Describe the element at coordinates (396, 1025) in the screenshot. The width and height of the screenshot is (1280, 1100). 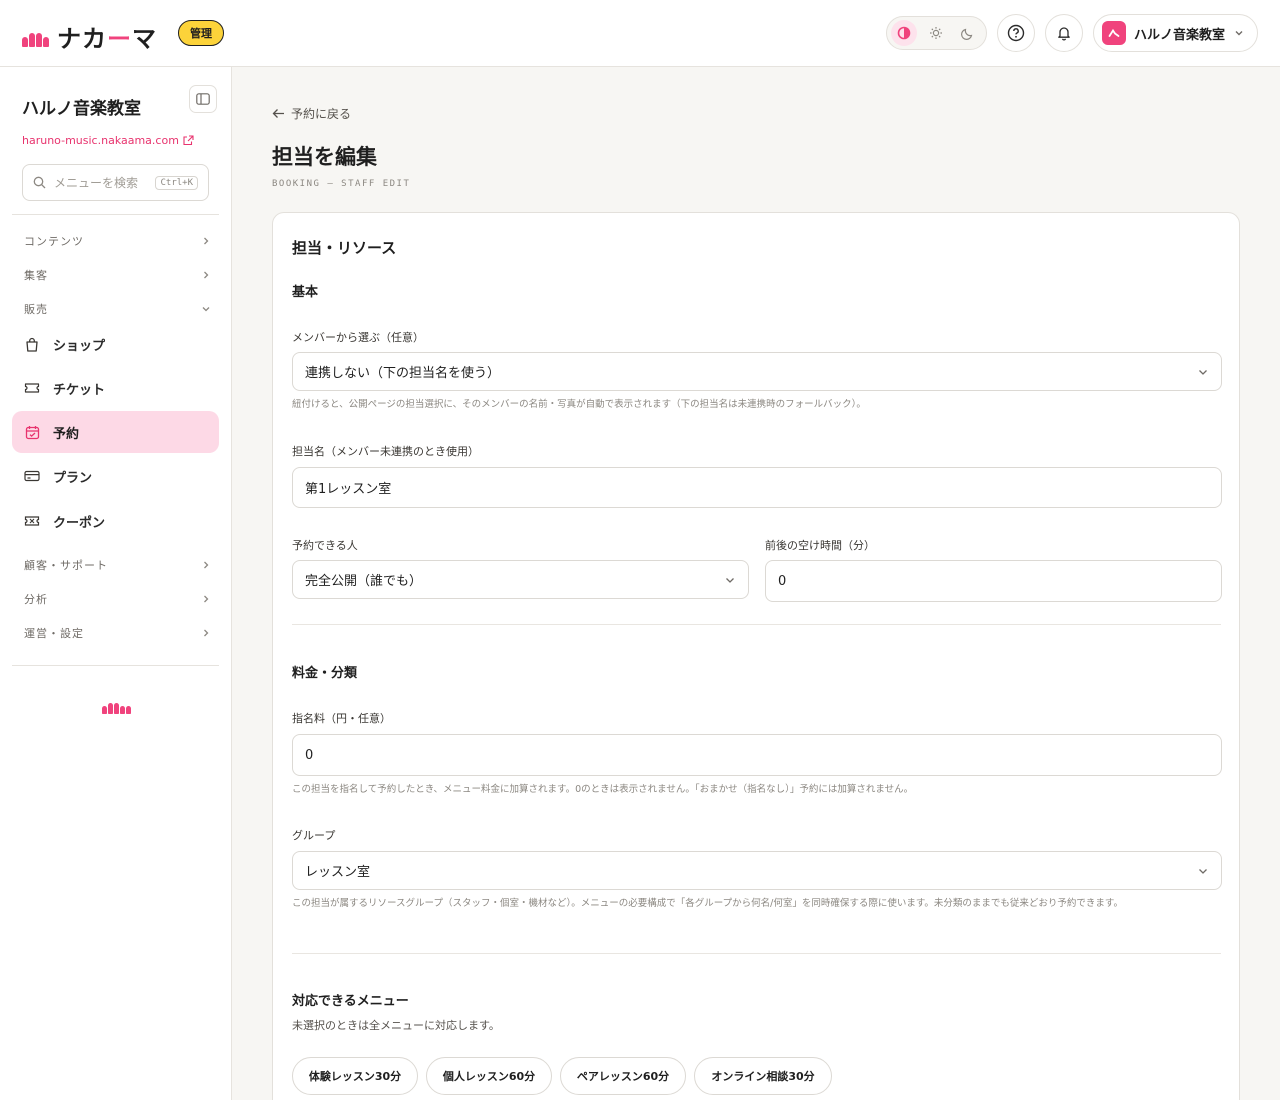
I see `menus-help: 未選択のときは全メニューに対応します。` at that location.